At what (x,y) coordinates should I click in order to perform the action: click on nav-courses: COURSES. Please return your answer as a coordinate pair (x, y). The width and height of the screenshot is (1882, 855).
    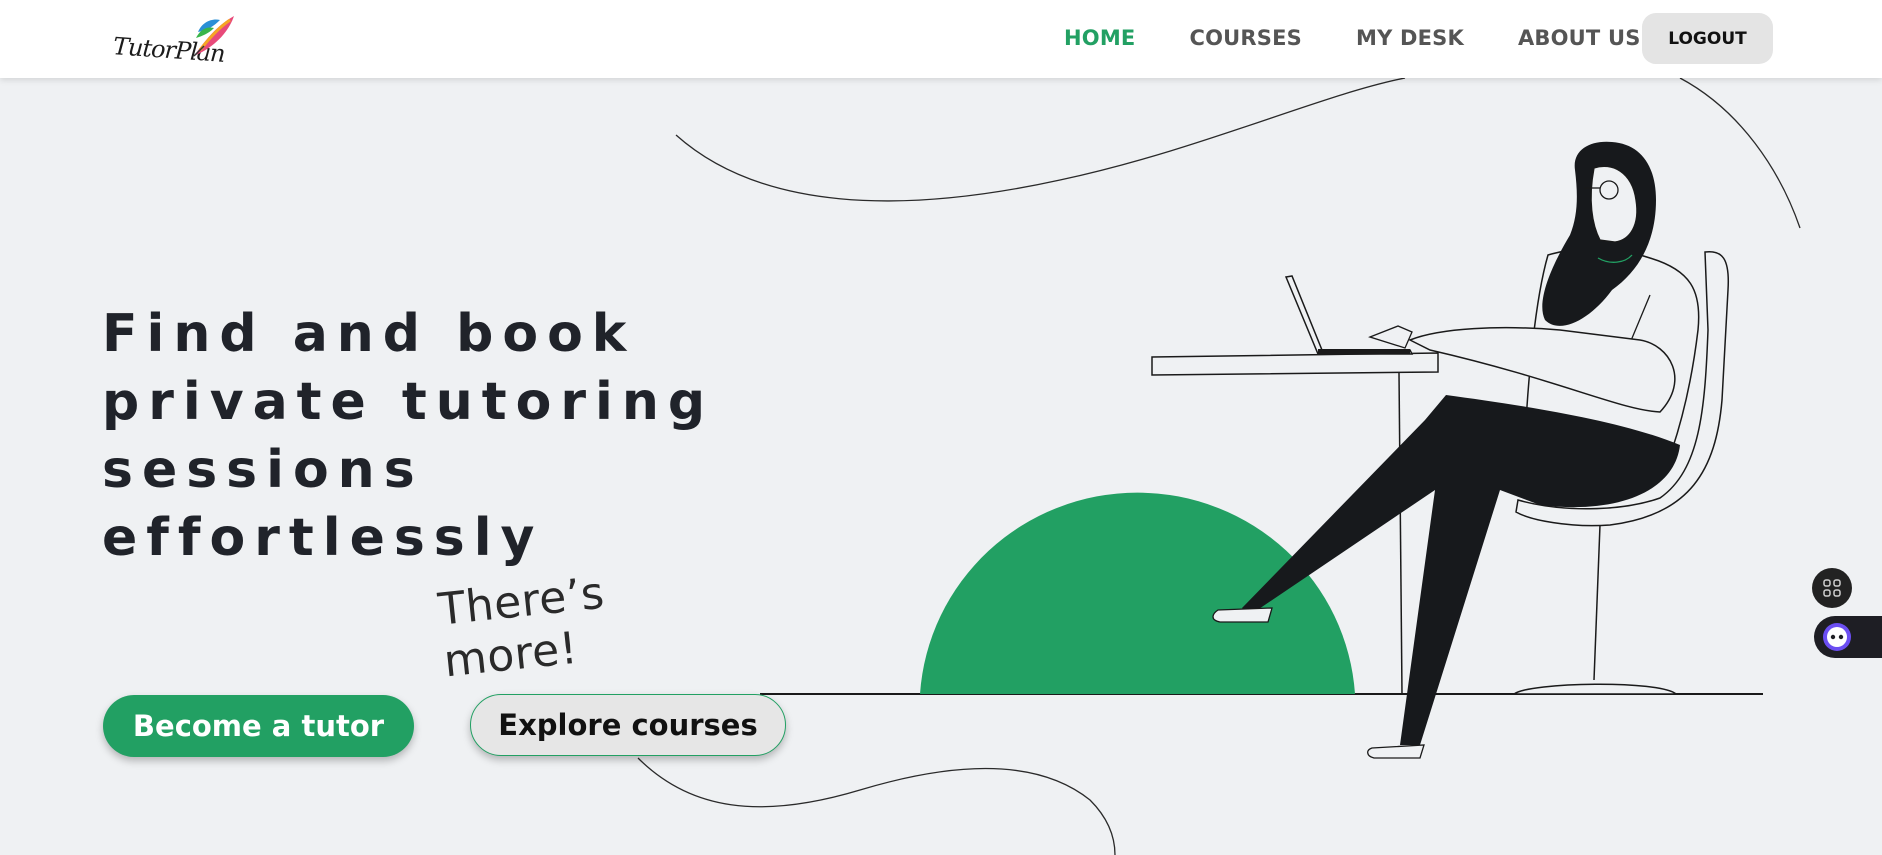
    Looking at the image, I should click on (1245, 38).